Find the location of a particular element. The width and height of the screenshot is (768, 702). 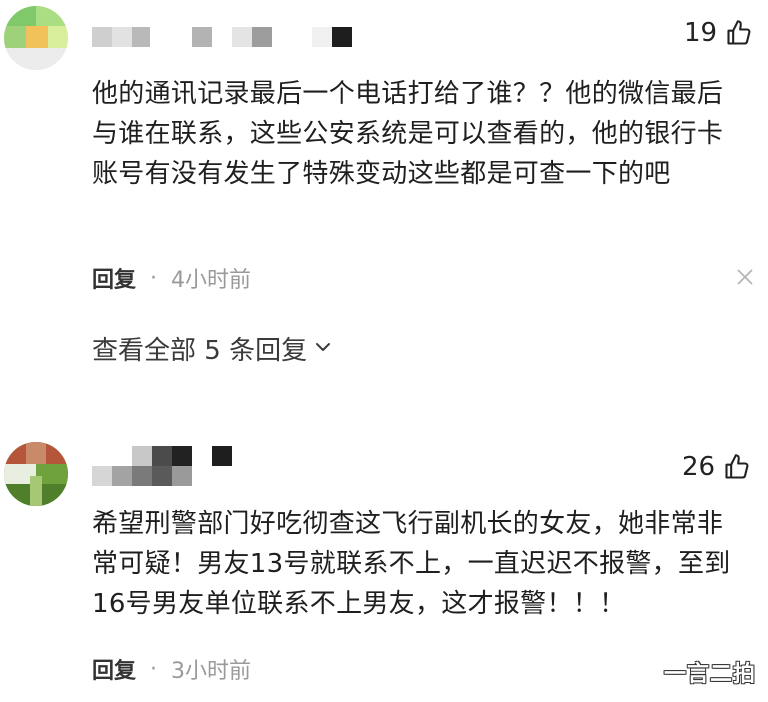

like-count: 19 is located at coordinates (701, 33).